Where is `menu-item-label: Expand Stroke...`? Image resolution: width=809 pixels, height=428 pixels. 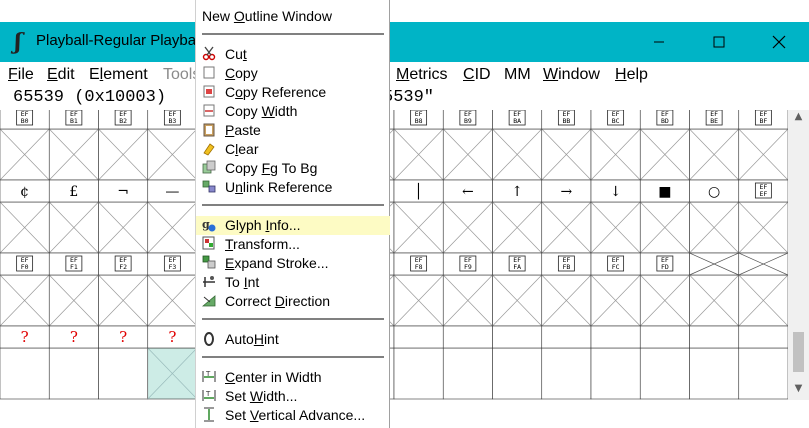 menu-item-label: Expand Stroke... is located at coordinates (277, 263).